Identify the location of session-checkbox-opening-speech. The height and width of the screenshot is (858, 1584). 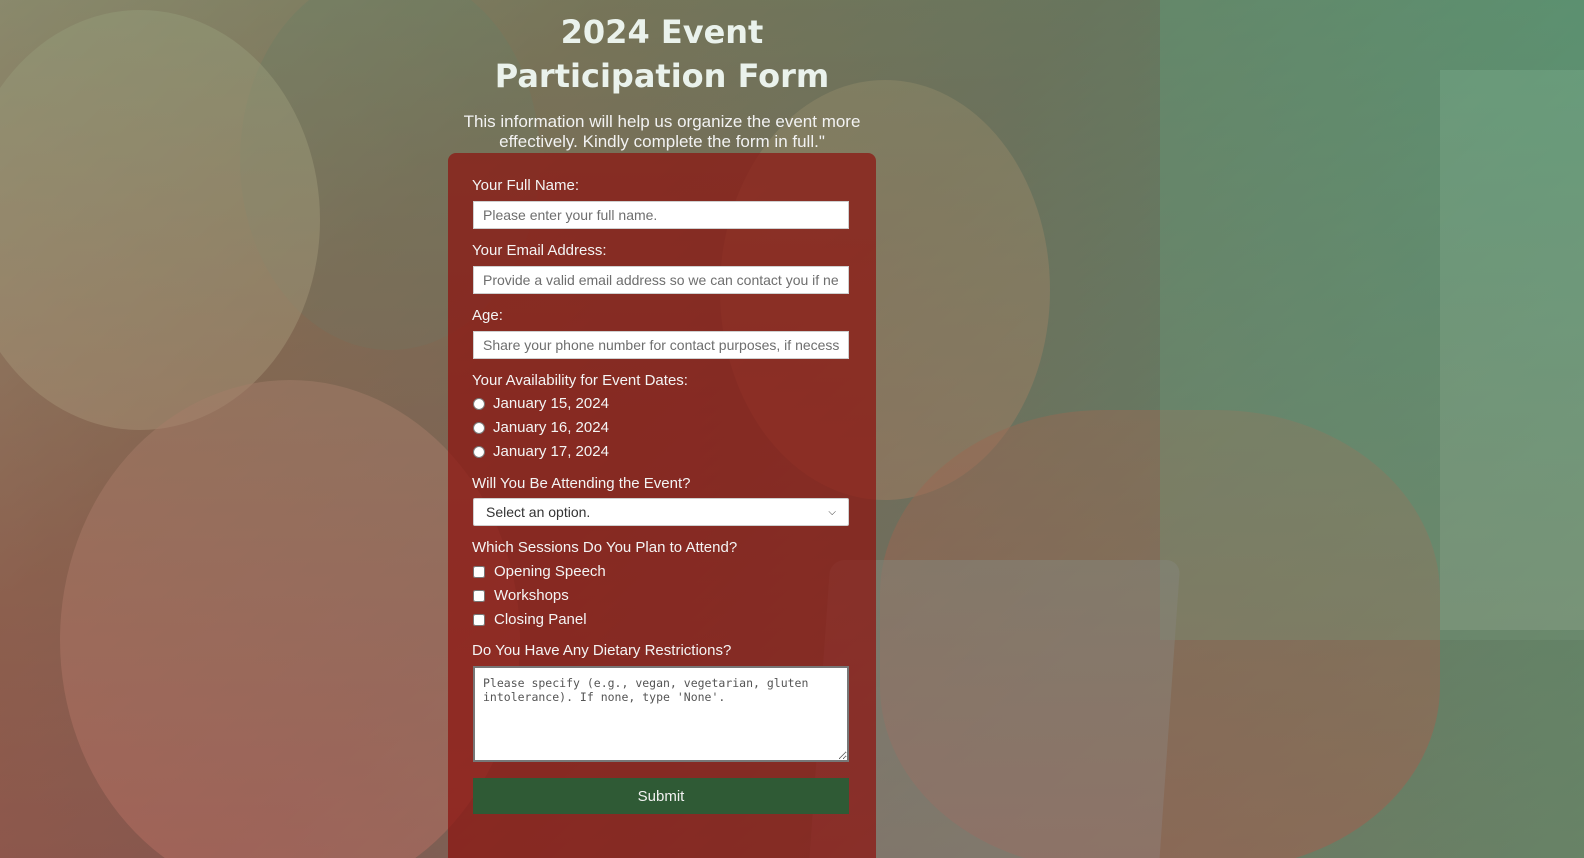
(479, 571).